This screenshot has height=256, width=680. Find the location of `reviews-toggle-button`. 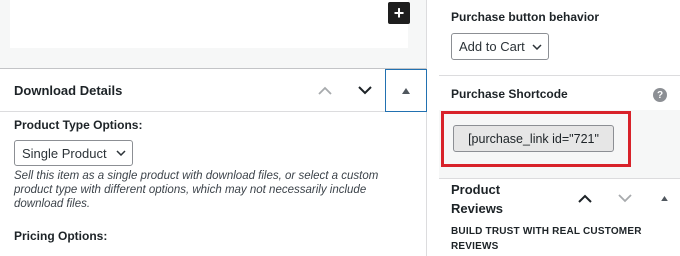

reviews-toggle-button is located at coordinates (664, 198).